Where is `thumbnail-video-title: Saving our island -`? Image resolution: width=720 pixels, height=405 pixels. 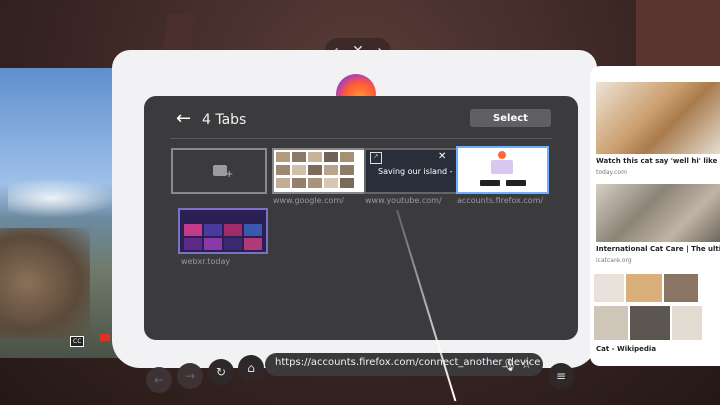 thumbnail-video-title: Saving our island - is located at coordinates (415, 171).